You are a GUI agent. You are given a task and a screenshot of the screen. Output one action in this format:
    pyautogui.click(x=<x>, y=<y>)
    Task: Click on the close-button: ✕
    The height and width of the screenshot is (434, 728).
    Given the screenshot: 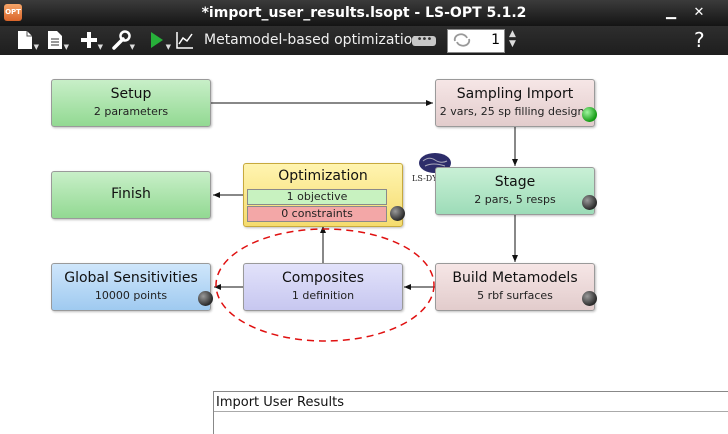 What is the action you would take?
    pyautogui.click(x=699, y=13)
    